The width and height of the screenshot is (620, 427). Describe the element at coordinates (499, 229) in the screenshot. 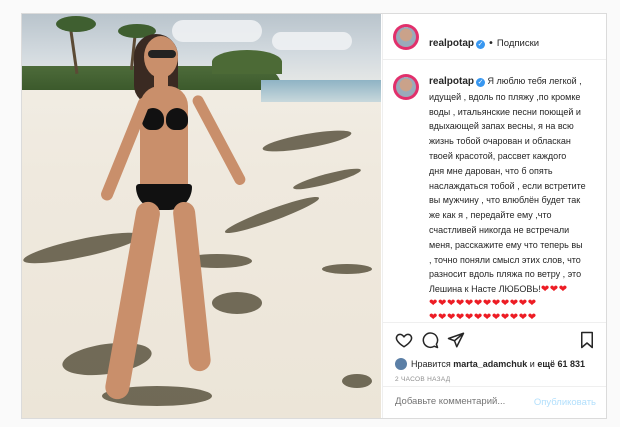

I see `caption-line: счастливей никогда не встречали` at that location.